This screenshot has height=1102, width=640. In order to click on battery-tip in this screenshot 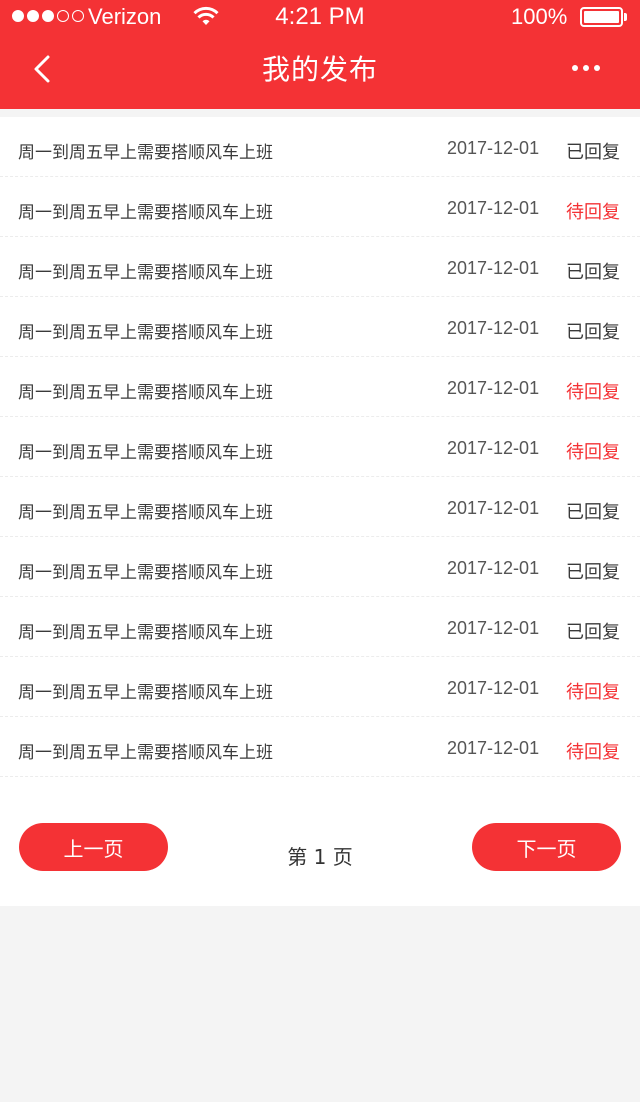, I will do `click(625, 17)`.